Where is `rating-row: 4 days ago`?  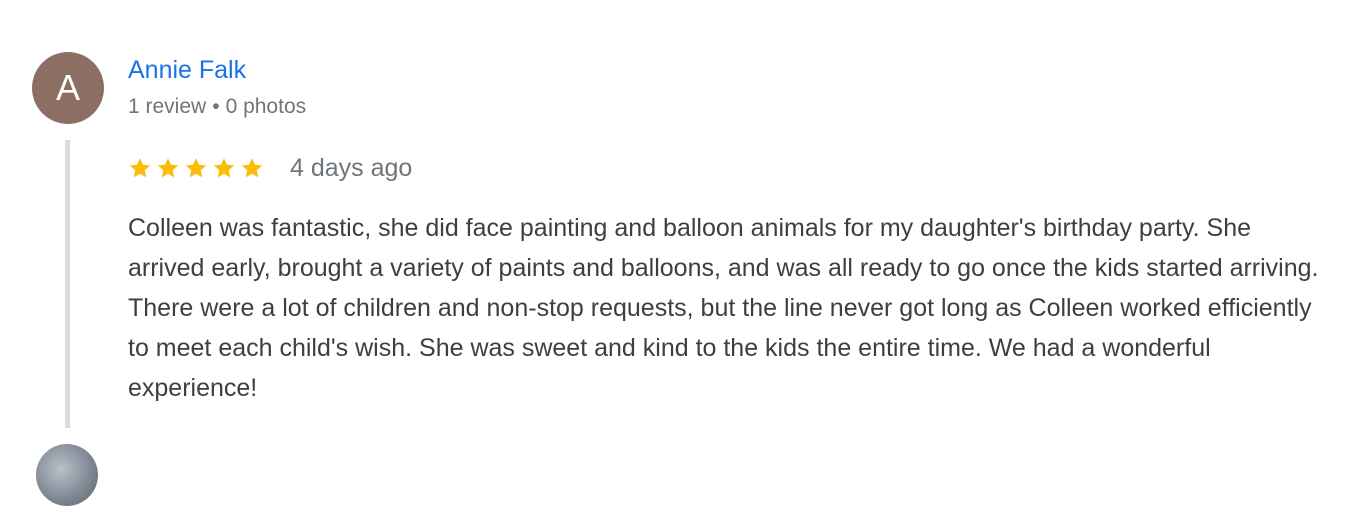 rating-row: 4 days ago is located at coordinates (270, 168).